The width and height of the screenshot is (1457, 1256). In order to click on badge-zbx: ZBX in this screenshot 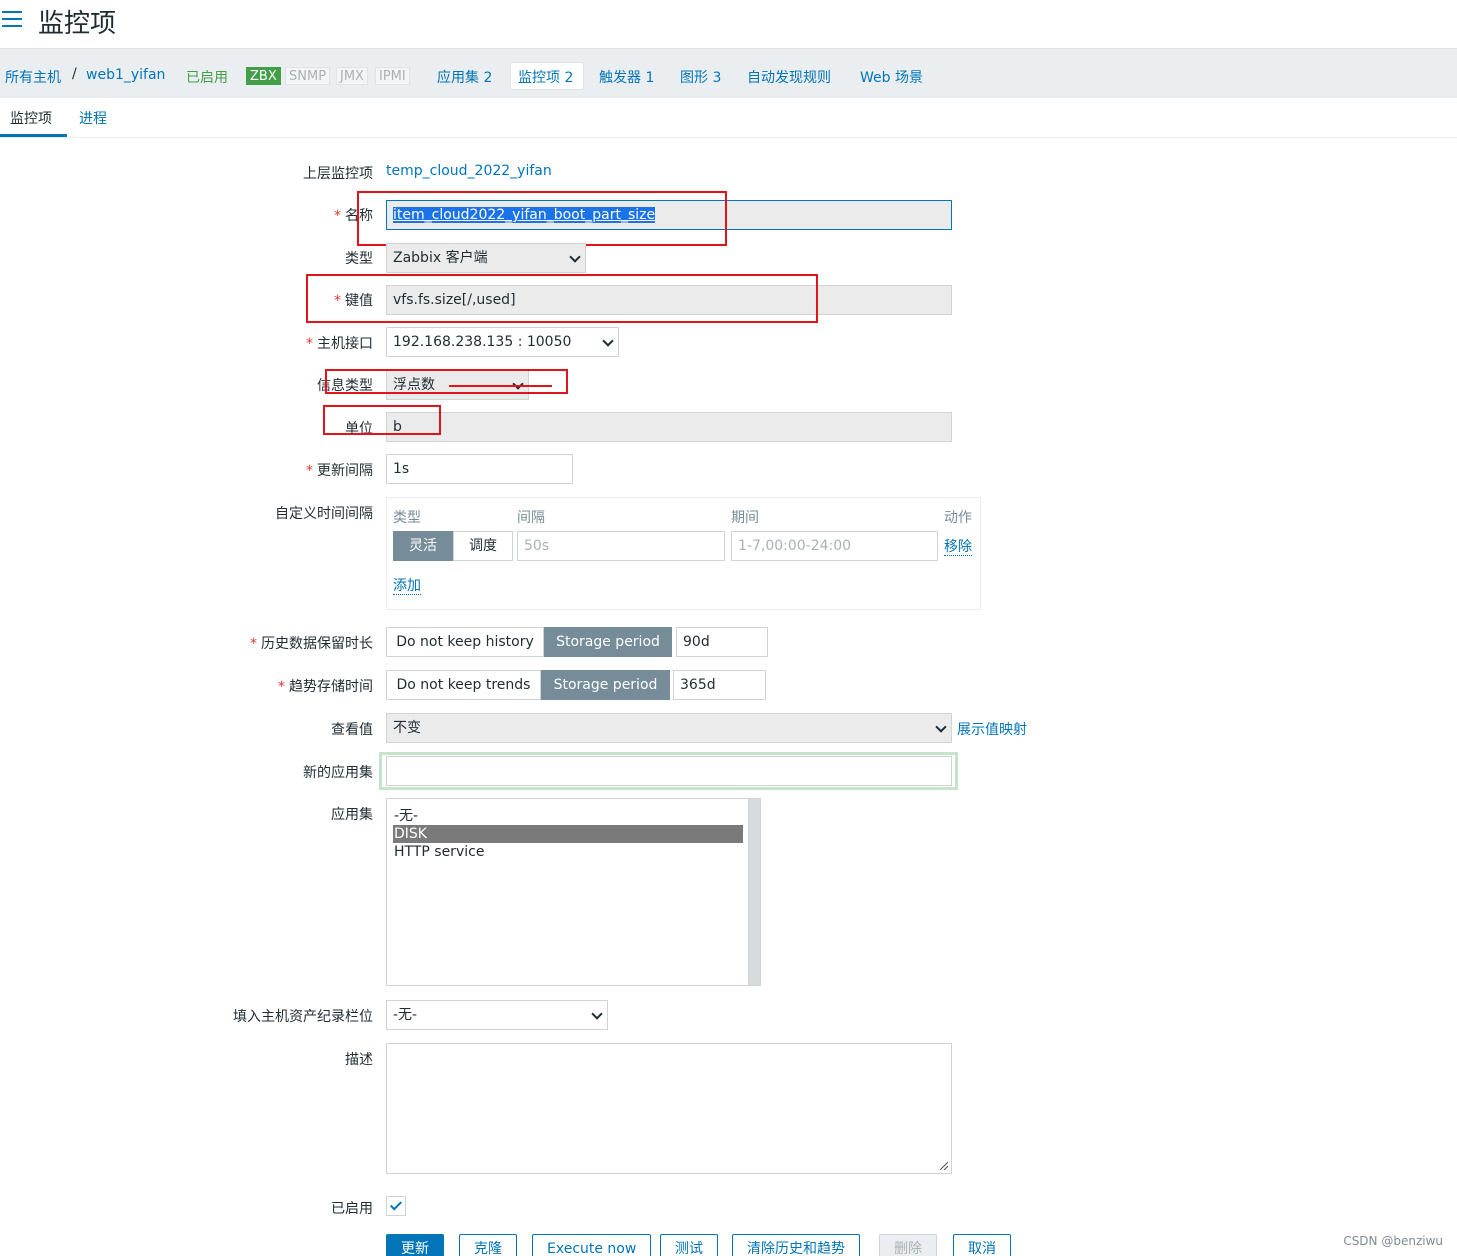, I will do `click(263, 76)`.